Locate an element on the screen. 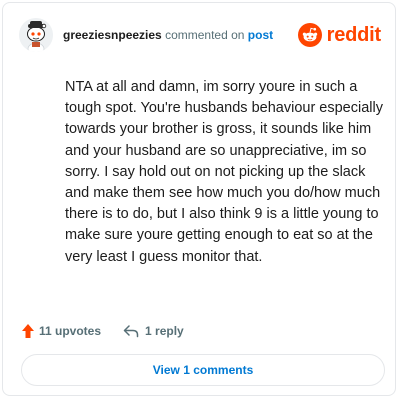  reddit-brand: reddit is located at coordinates (339, 35).